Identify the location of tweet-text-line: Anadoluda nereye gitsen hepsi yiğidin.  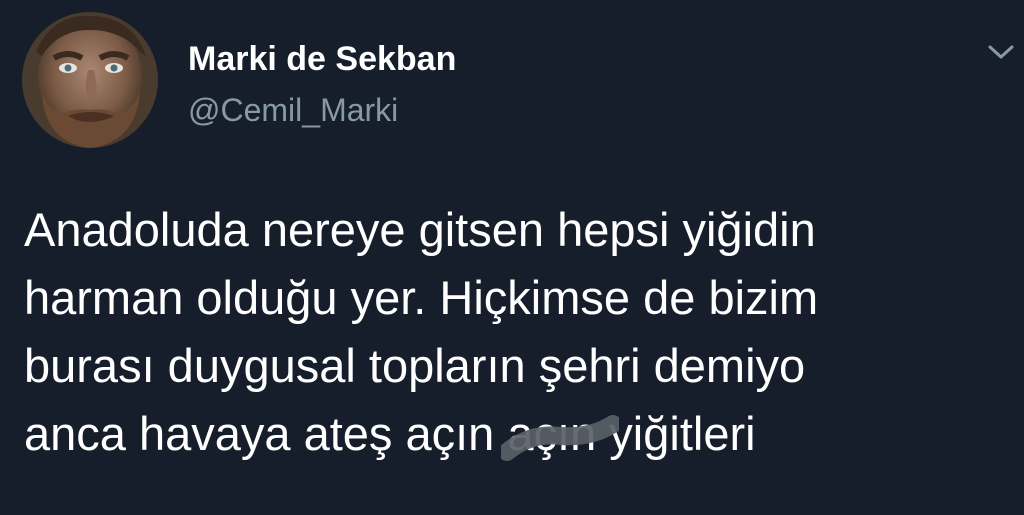
(420, 229).